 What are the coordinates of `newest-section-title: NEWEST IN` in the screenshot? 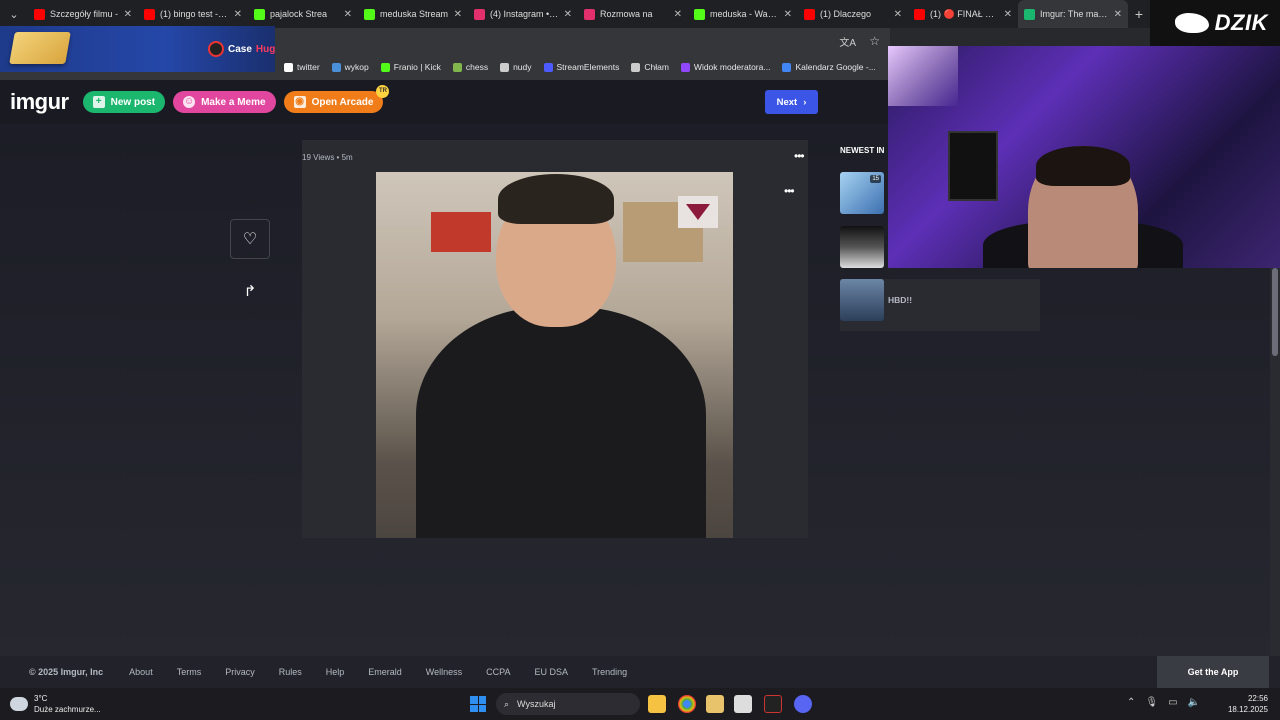 It's located at (862, 150).